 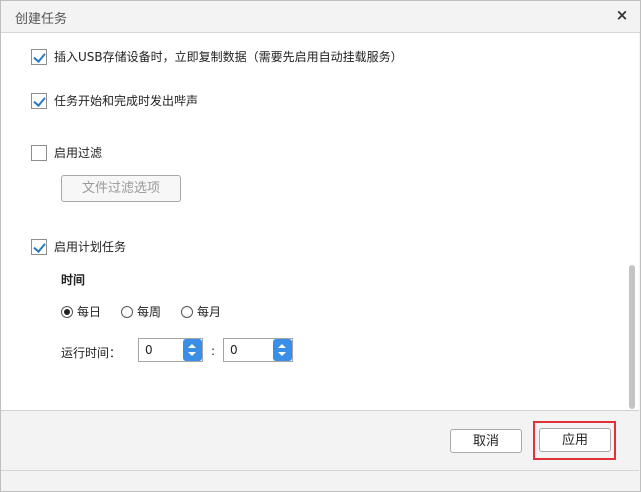 What do you see at coordinates (192, 350) in the screenshot?
I see `hour-spin-arrows` at bounding box center [192, 350].